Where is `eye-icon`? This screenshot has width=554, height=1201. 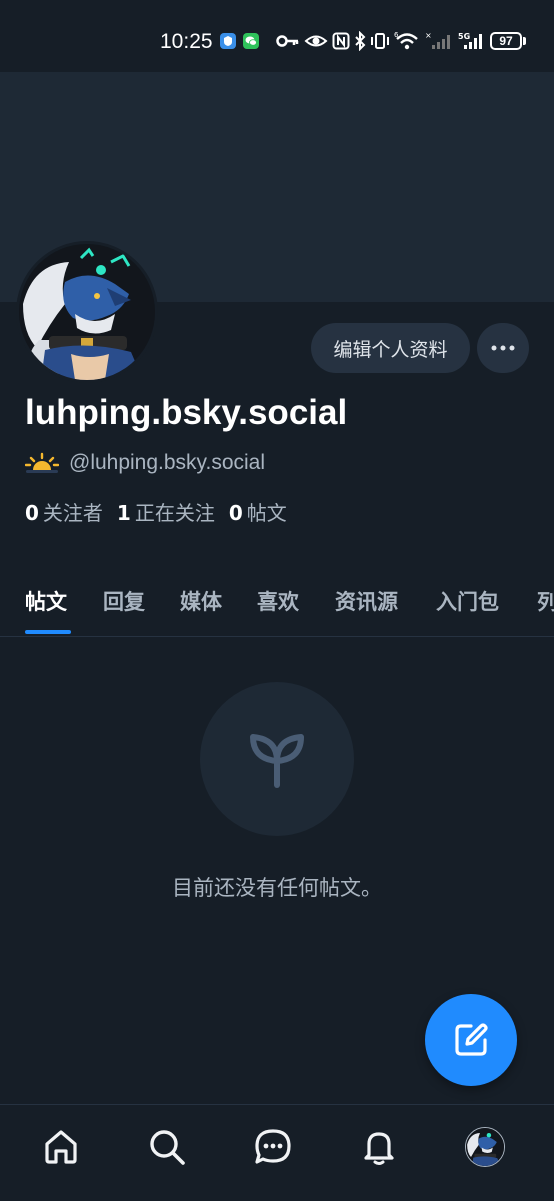 eye-icon is located at coordinates (316, 41).